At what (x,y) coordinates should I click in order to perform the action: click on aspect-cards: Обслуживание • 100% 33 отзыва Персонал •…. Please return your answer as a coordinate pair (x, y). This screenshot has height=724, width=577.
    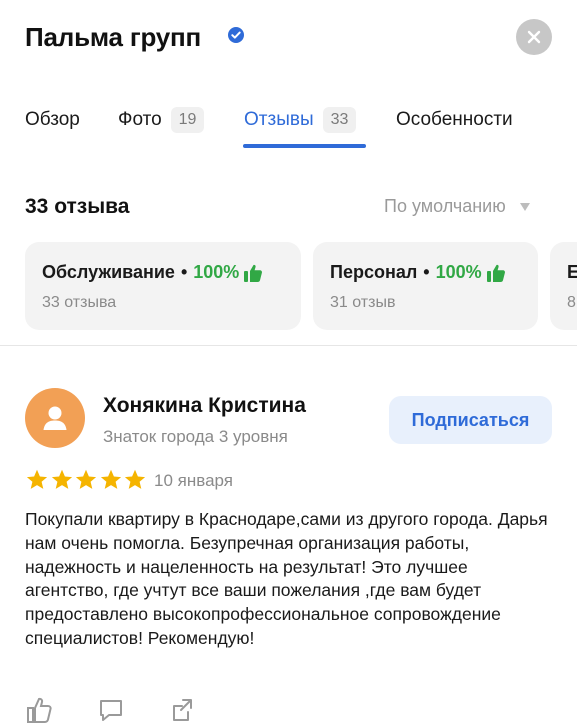
    Looking at the image, I should click on (301, 287).